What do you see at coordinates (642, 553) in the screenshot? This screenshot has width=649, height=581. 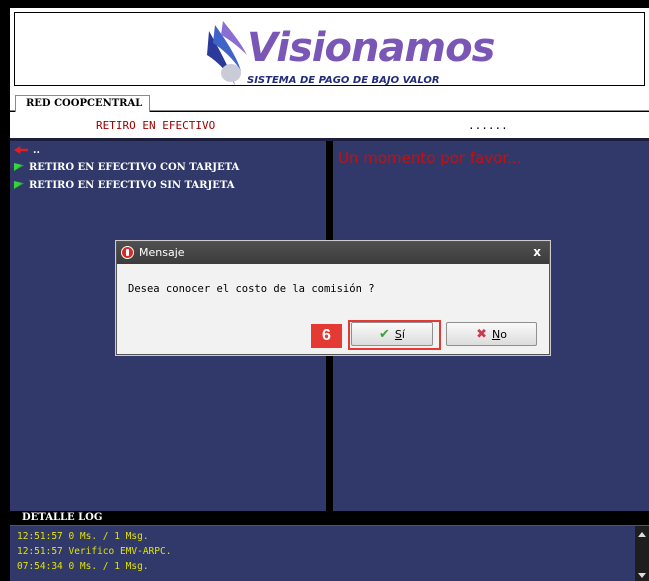 I see `log-scrollbar` at bounding box center [642, 553].